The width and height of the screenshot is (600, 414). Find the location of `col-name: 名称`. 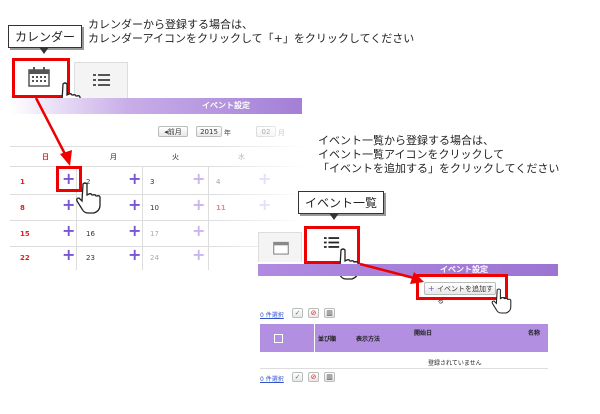

col-name: 名称 is located at coordinates (534, 332).